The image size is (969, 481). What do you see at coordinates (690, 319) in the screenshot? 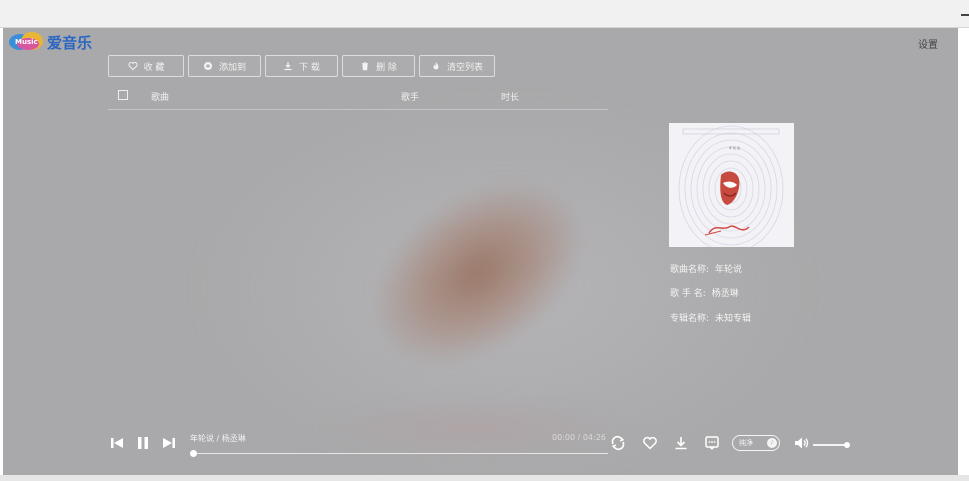
I see `album-label: 专辑名称:` at bounding box center [690, 319].